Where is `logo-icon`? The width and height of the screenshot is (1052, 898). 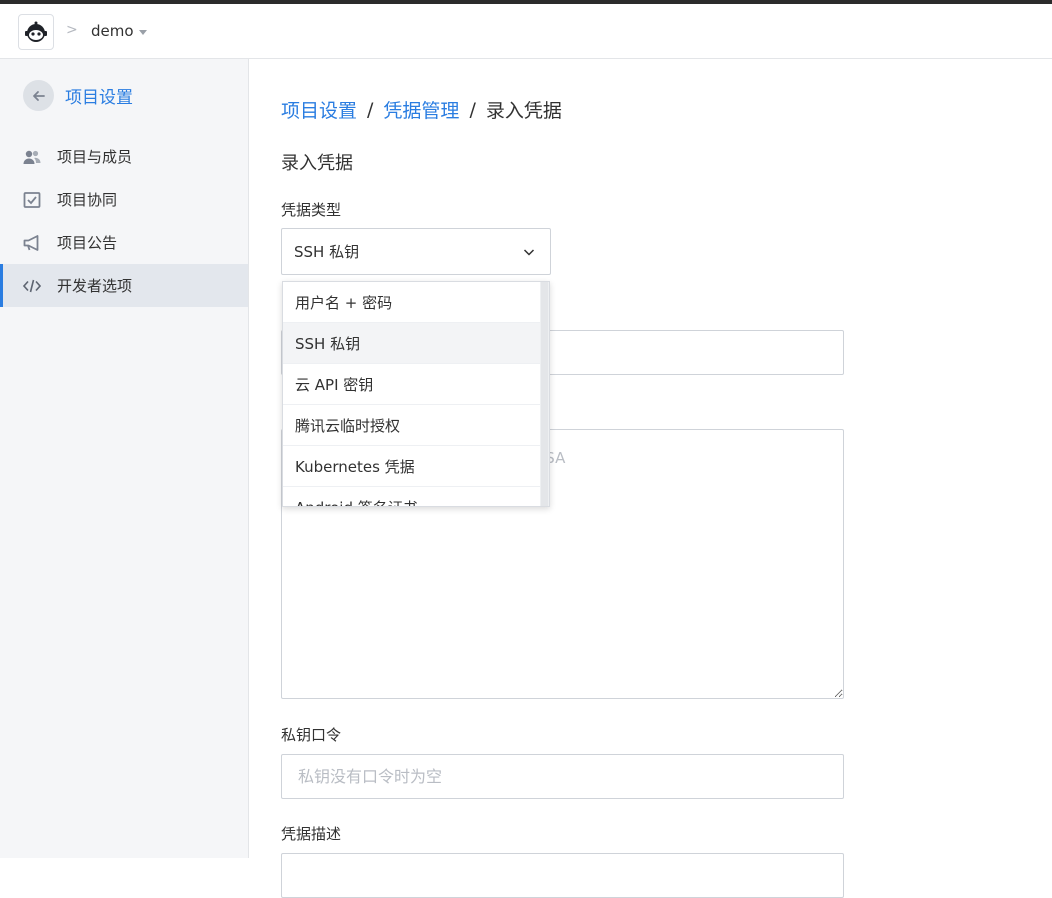
logo-icon is located at coordinates (36, 31).